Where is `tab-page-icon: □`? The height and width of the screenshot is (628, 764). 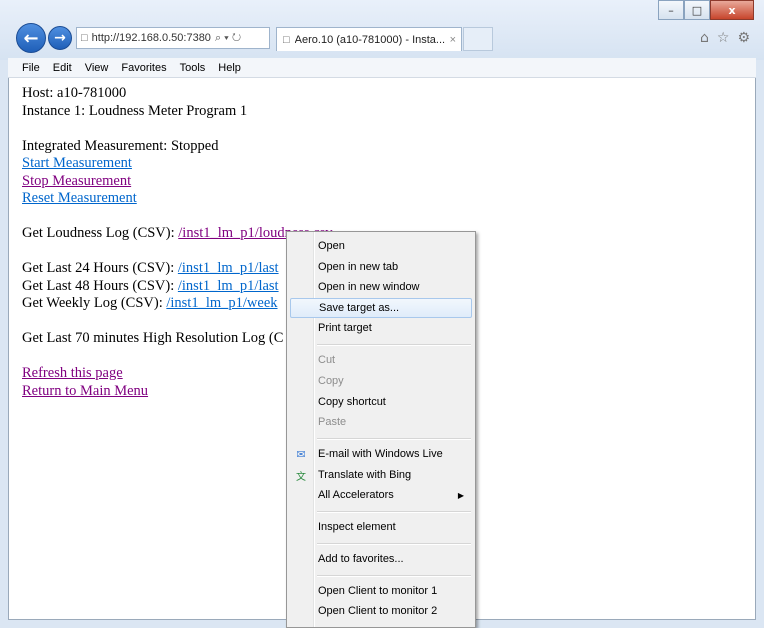
tab-page-icon: □ is located at coordinates (286, 39).